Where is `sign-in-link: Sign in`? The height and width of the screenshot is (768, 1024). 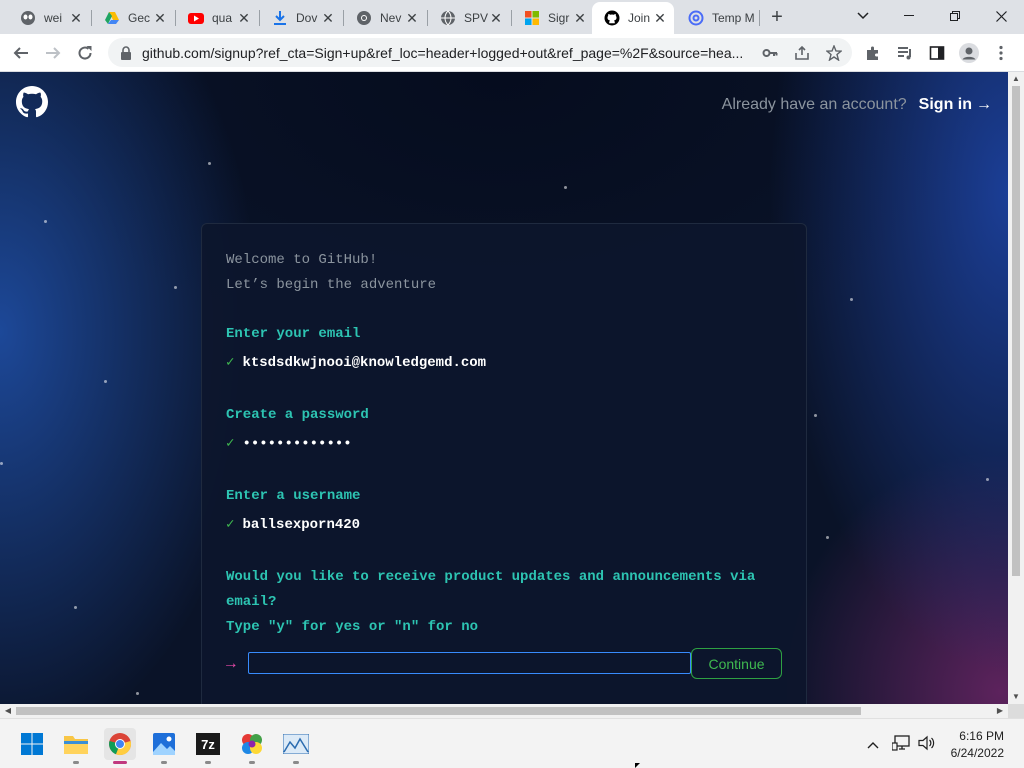 sign-in-link: Sign in is located at coordinates (945, 105).